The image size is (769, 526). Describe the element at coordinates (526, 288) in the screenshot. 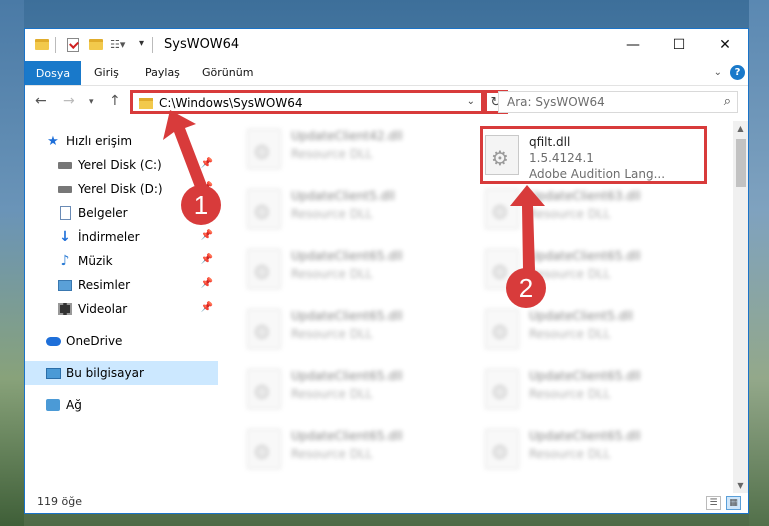

I see `annotation-badge-2: 2` at that location.